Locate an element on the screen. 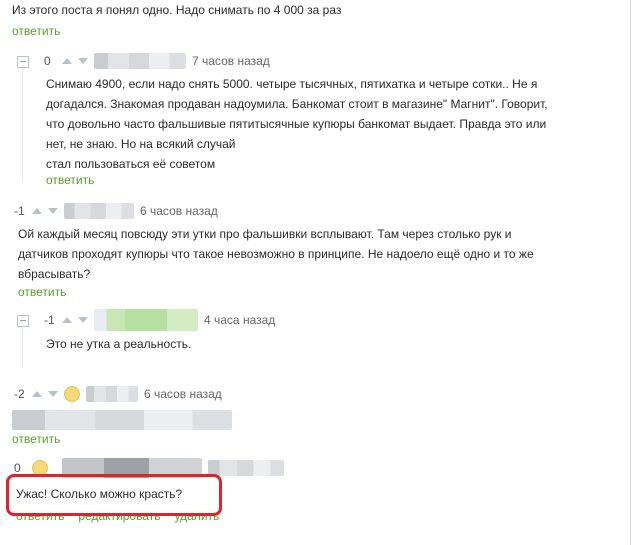 Image resolution: width=631 pixels, height=545 pixels. comment-meta: -1 4 часа назад is located at coordinates (160, 320).